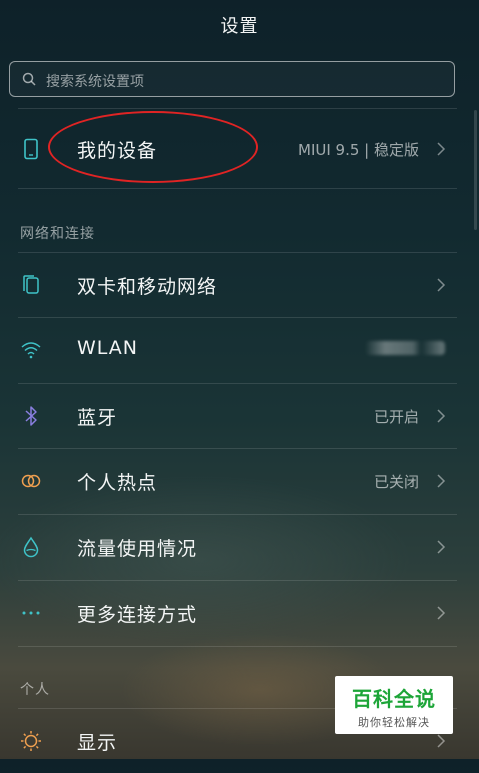 This screenshot has width=479, height=773. I want to click on wifi-icon, so click(31, 350).